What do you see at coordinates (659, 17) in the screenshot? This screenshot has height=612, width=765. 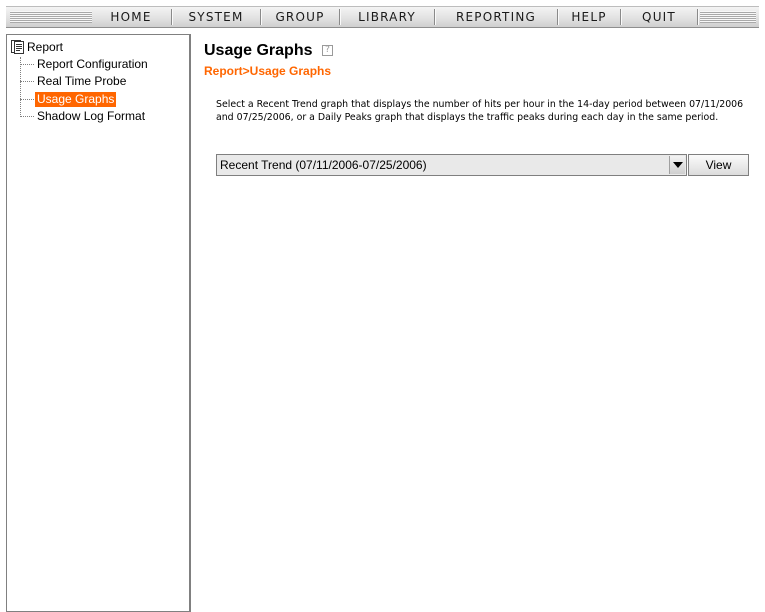 I see `menu-quit: QUIT` at bounding box center [659, 17].